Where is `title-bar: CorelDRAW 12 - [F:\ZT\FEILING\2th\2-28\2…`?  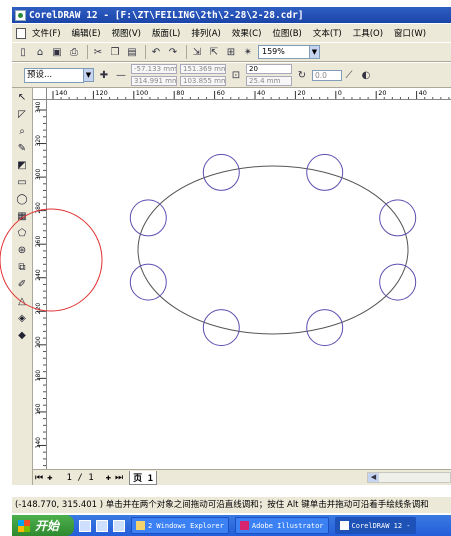 title-bar: CorelDRAW 12 - [F:\ZT\FEILING\2th\2-28\2… is located at coordinates (231, 15).